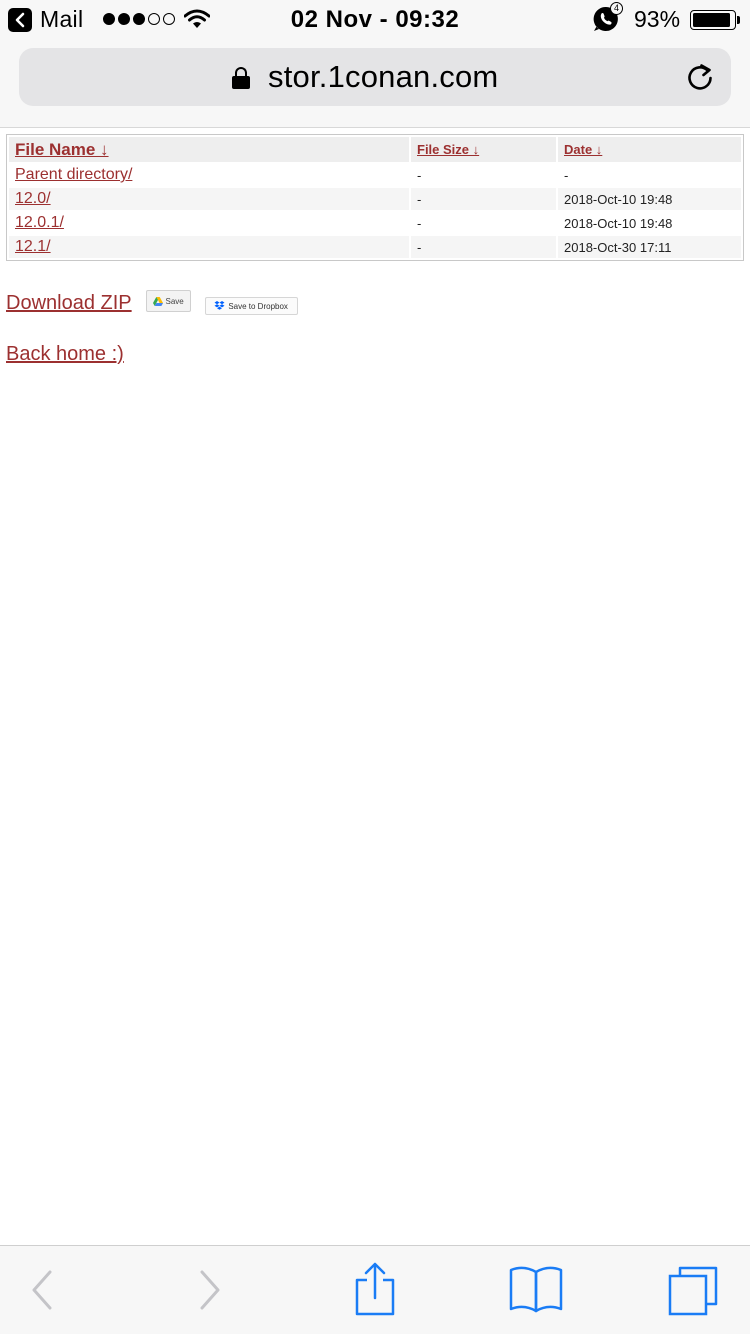 This screenshot has width=750, height=1334. I want to click on folder-link: 12.1/, so click(33, 246).